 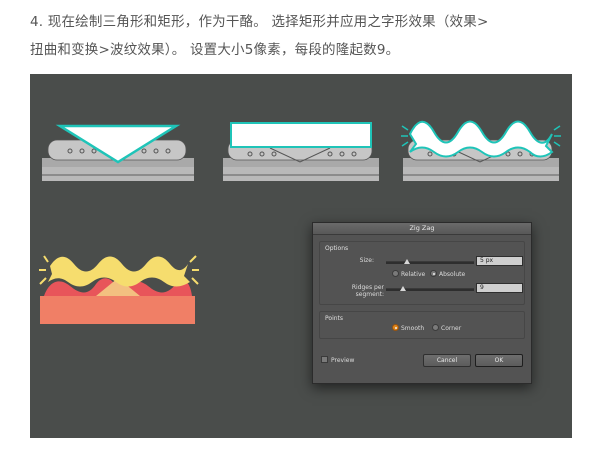 I want to click on relative-radio-dot, so click(x=395, y=273).